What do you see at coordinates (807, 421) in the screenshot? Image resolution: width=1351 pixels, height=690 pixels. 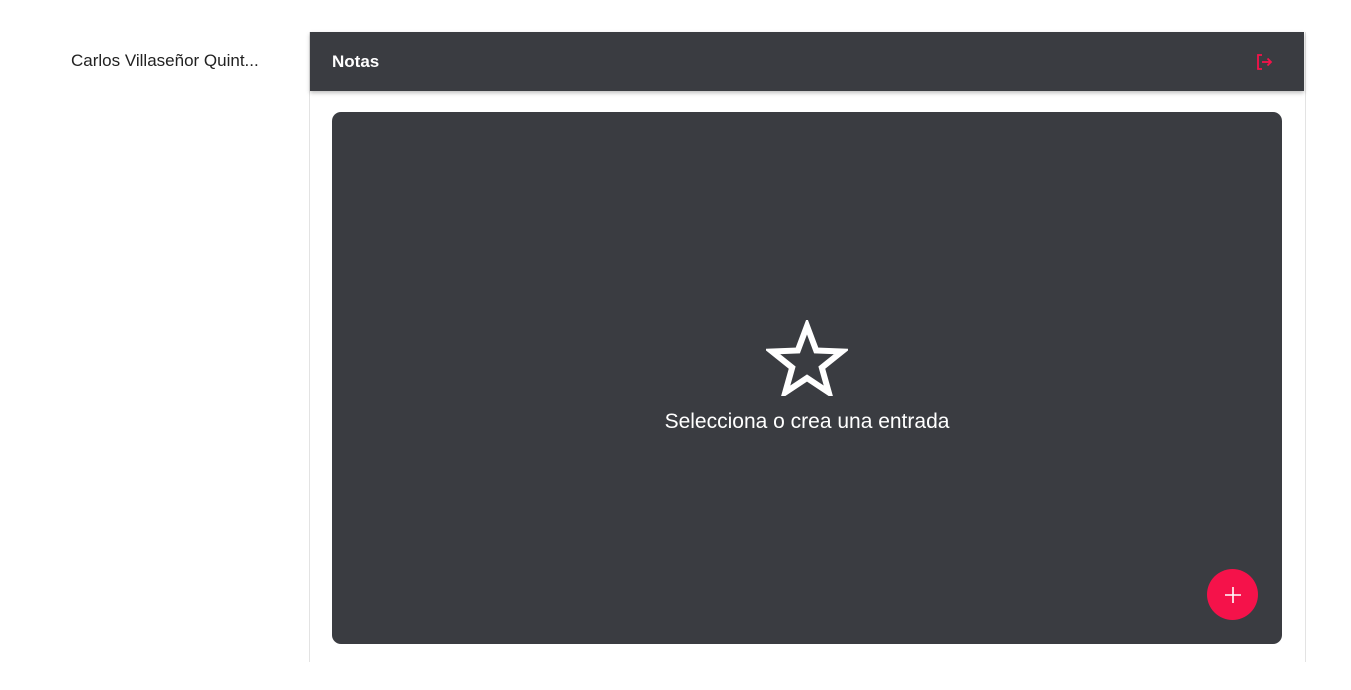 I see `empty-state-message: Selecciona o crea una entrada` at bounding box center [807, 421].